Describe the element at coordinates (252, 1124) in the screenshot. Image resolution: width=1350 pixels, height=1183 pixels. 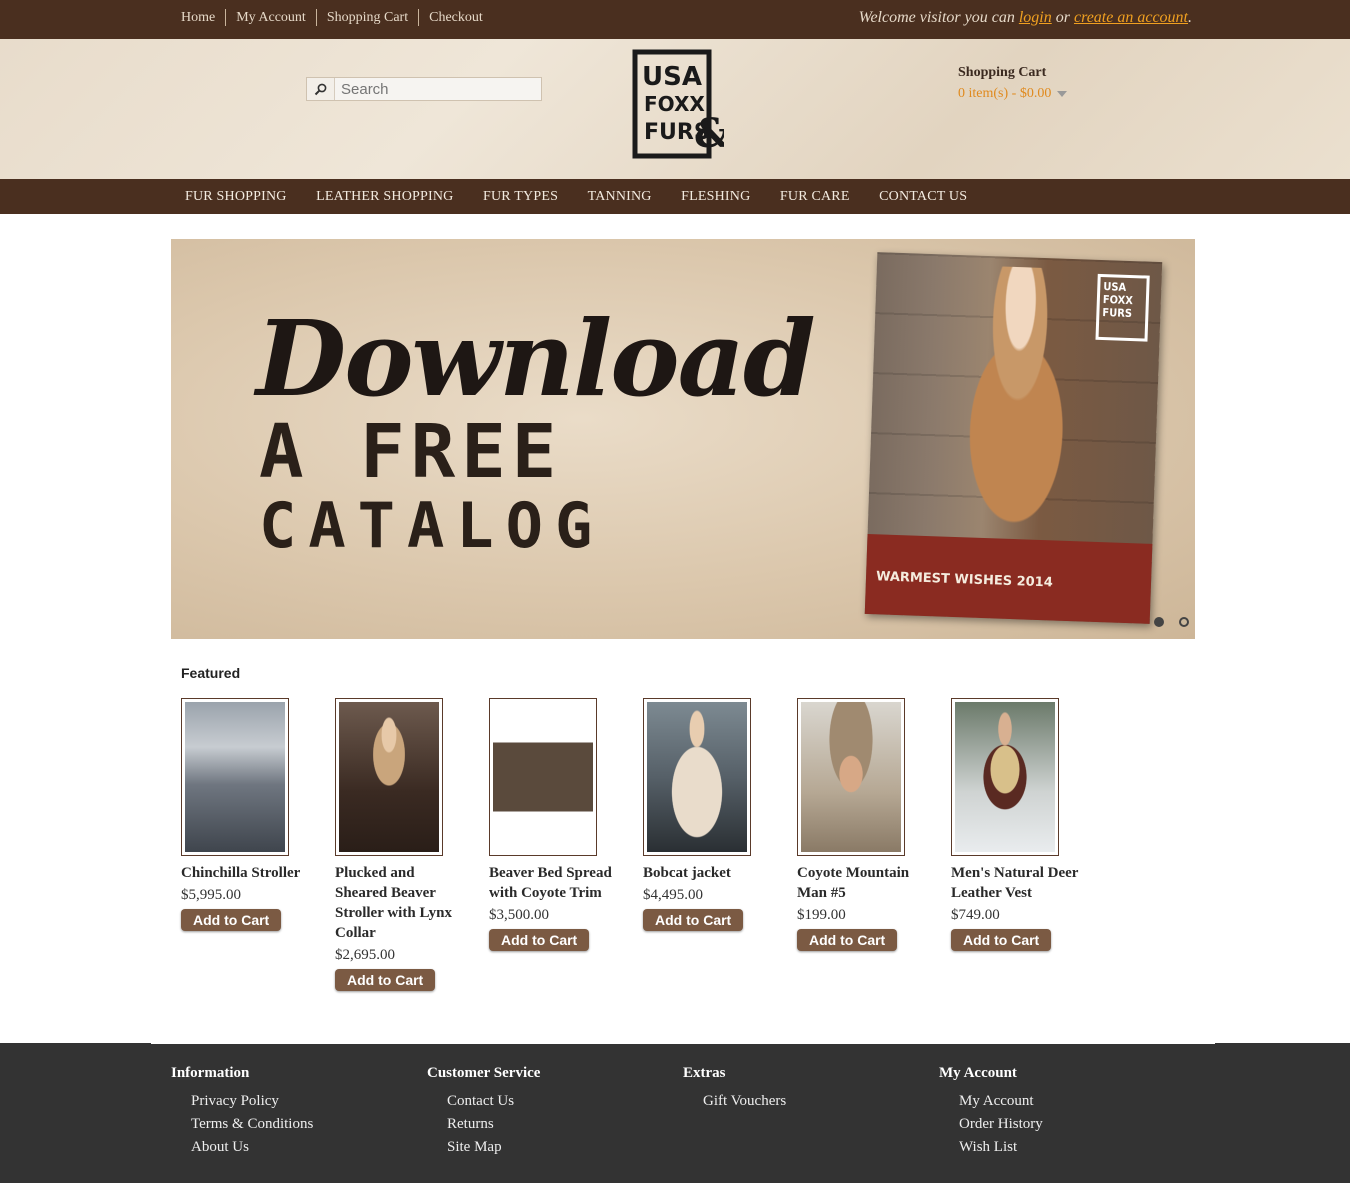
I see `footer-link-terms: Terms & Conditions` at that location.